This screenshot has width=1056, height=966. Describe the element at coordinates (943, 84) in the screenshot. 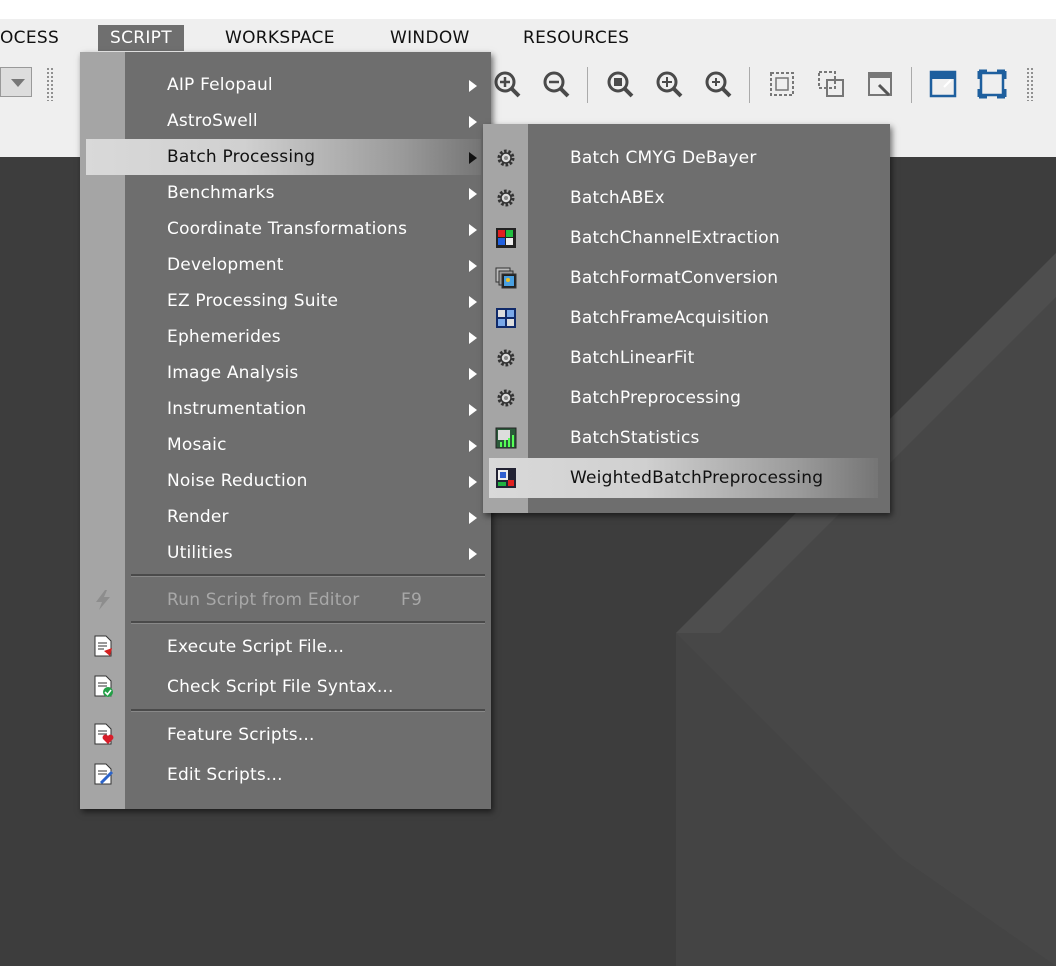

I see `maximize-window-icon` at that location.